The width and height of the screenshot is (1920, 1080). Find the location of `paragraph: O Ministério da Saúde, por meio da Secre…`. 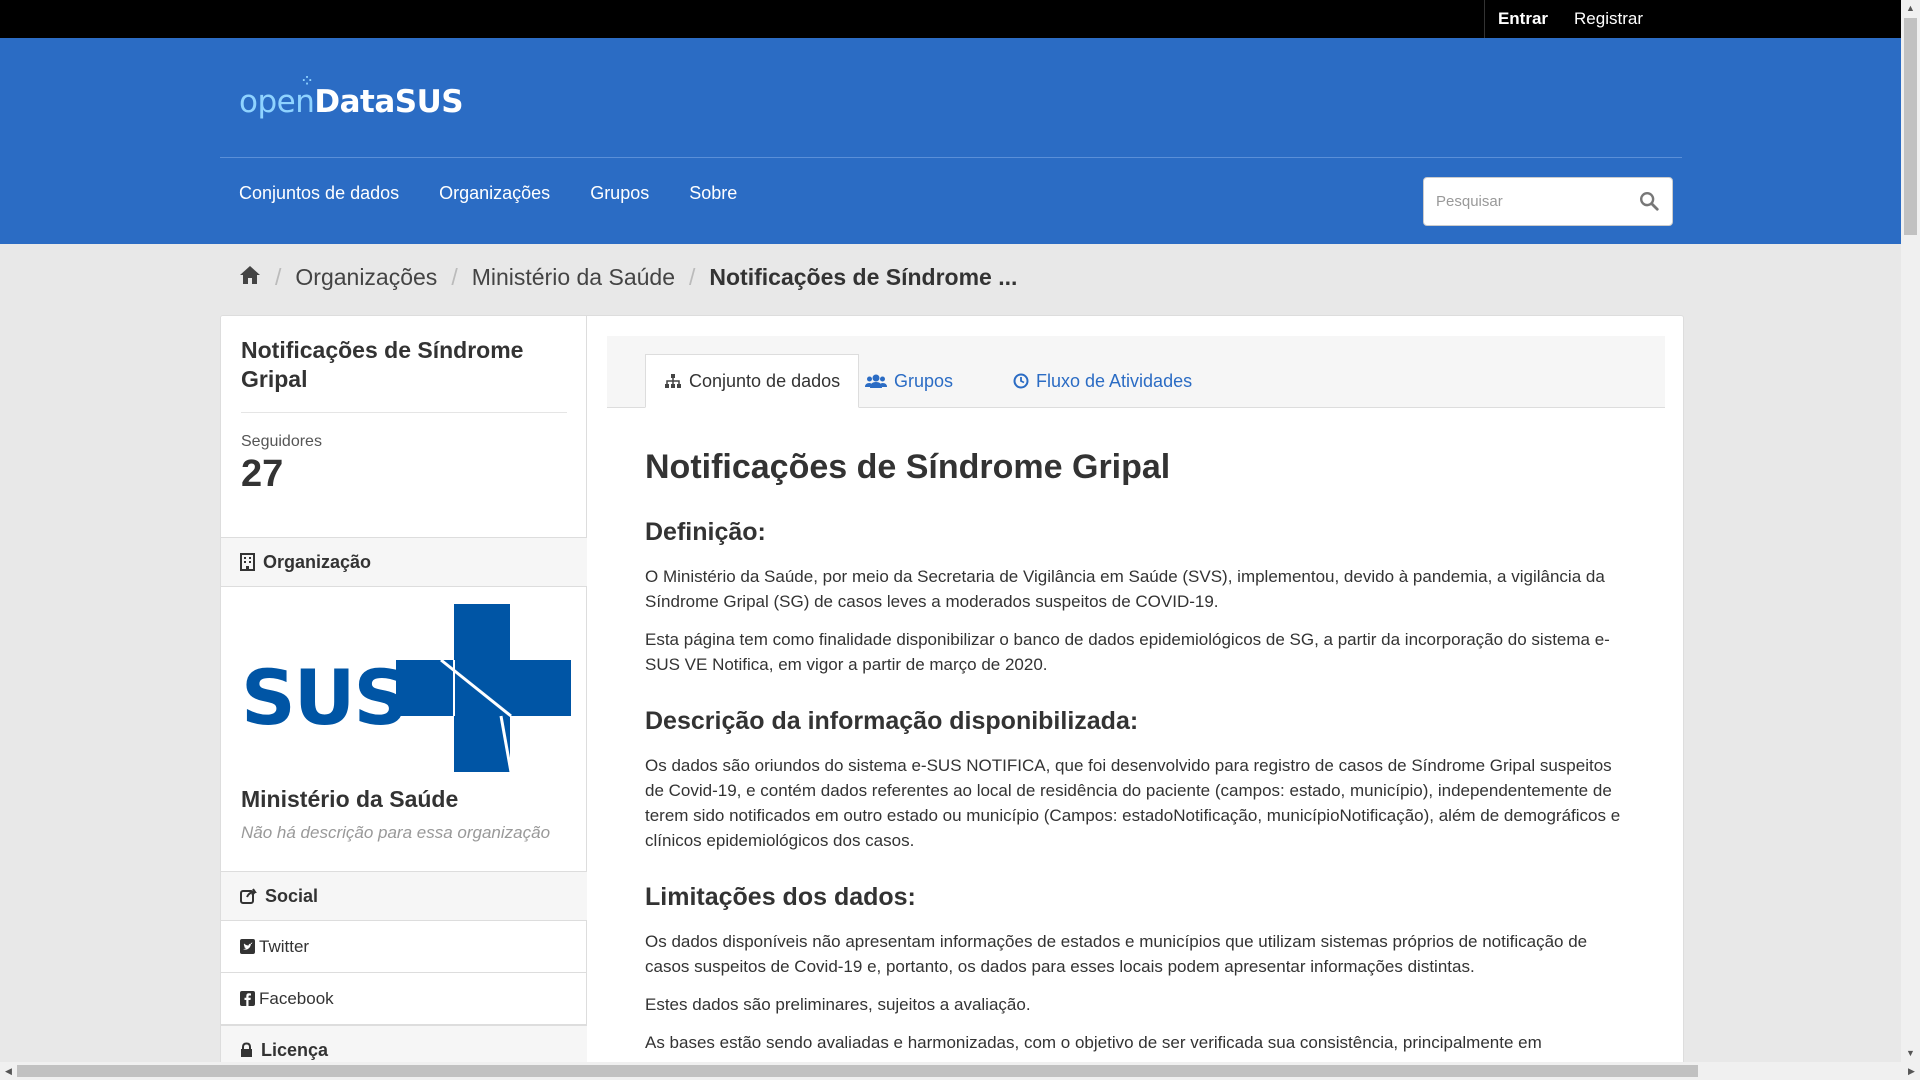

paragraph: O Ministério da Saúde, por meio da Secre… is located at coordinates (1125, 589).